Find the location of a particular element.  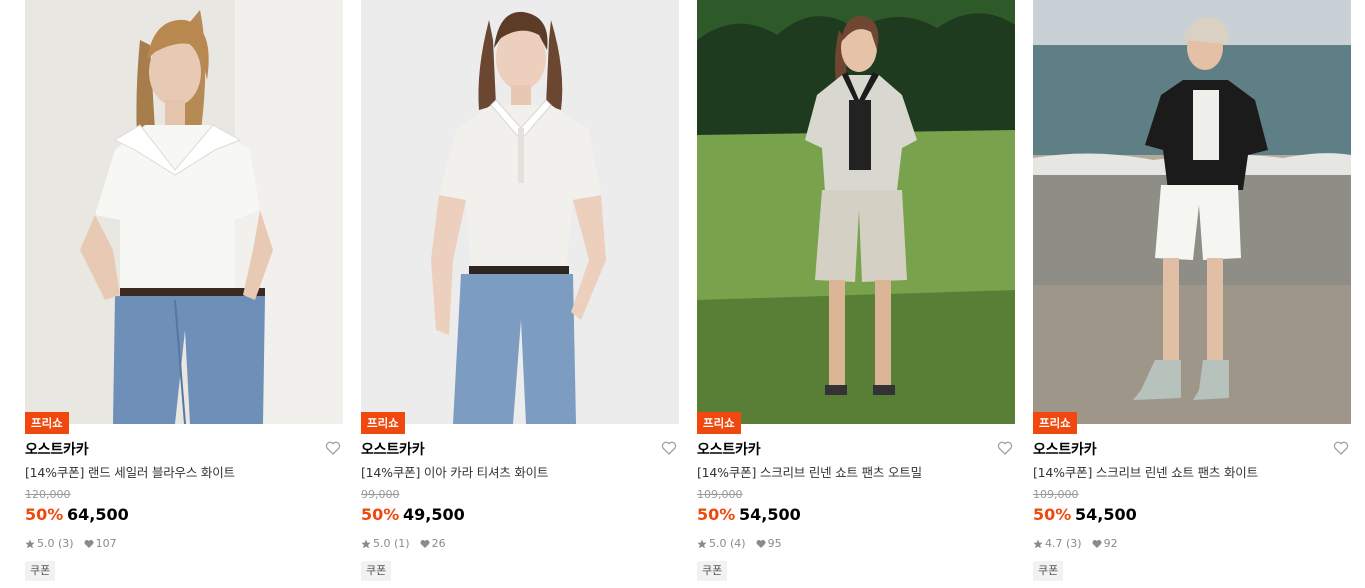

original-price: 120,000 is located at coordinates (48, 494).